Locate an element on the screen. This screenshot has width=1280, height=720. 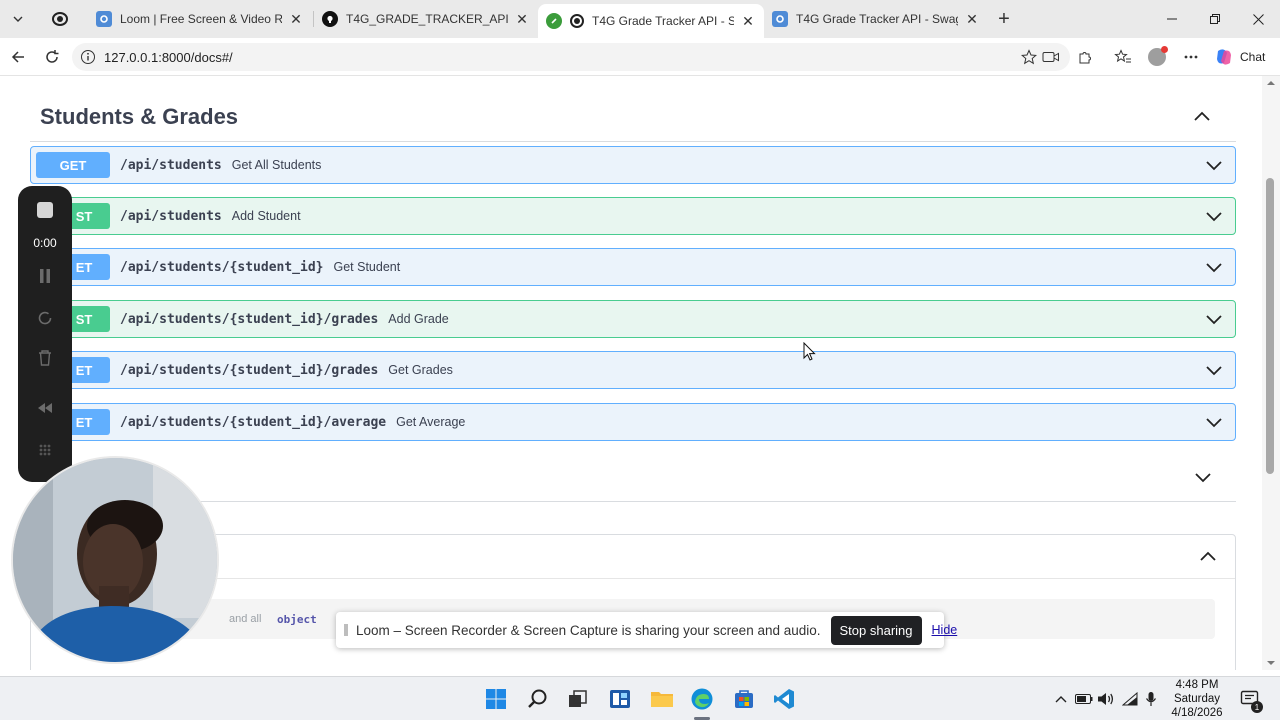
url-text: 127.0.0.1:8000/docs#/ is located at coordinates (168, 57).